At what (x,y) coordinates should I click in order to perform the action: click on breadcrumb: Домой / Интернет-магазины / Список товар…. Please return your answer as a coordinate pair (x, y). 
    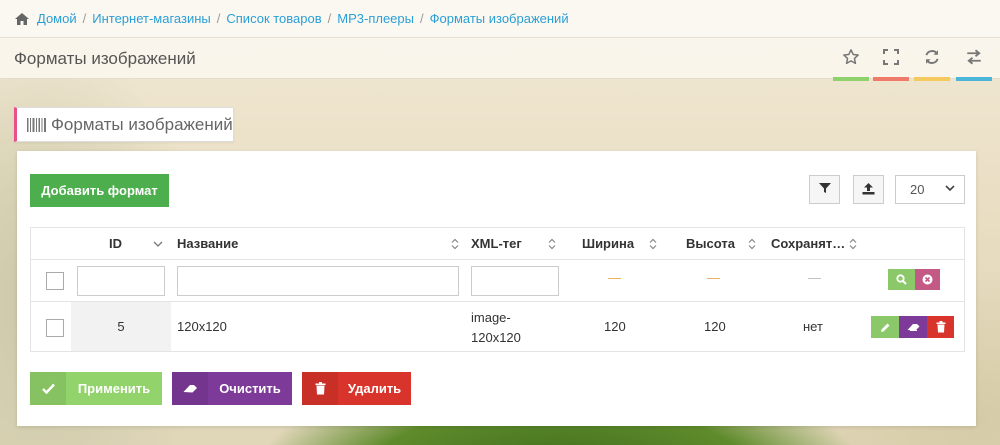
    Looking at the image, I should click on (500, 19).